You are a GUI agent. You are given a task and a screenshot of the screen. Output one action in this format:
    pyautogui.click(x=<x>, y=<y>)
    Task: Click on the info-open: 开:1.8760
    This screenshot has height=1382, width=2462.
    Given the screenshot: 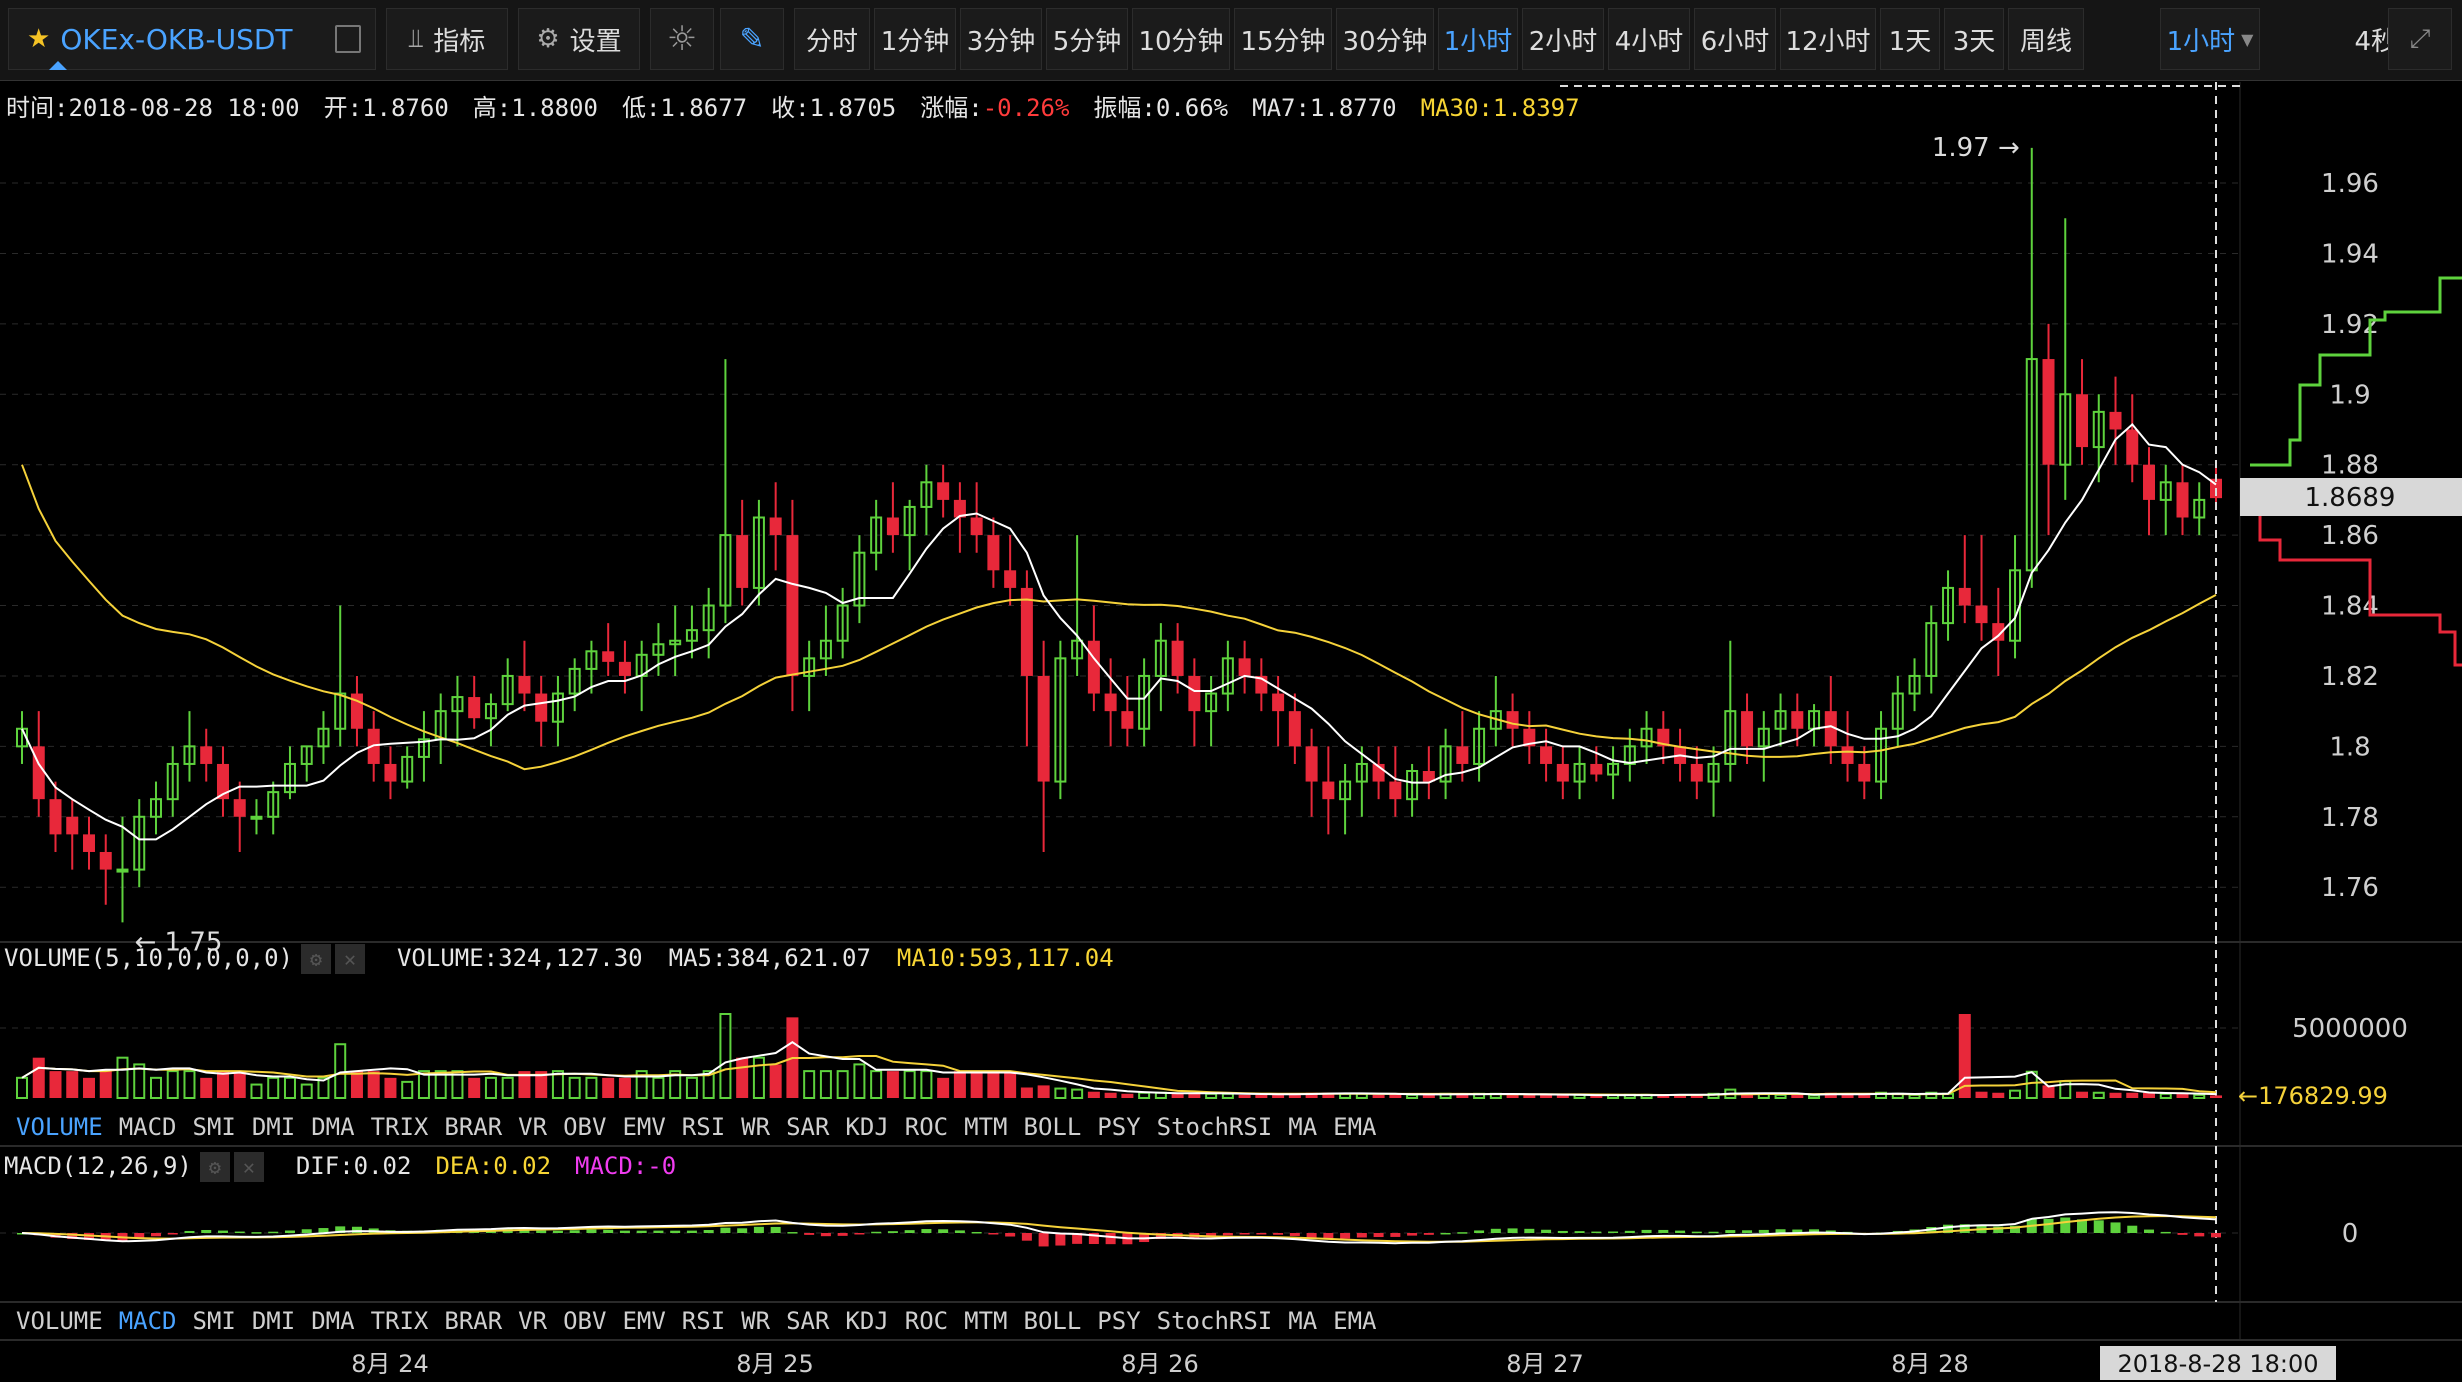 What is the action you would take?
    pyautogui.click(x=386, y=108)
    